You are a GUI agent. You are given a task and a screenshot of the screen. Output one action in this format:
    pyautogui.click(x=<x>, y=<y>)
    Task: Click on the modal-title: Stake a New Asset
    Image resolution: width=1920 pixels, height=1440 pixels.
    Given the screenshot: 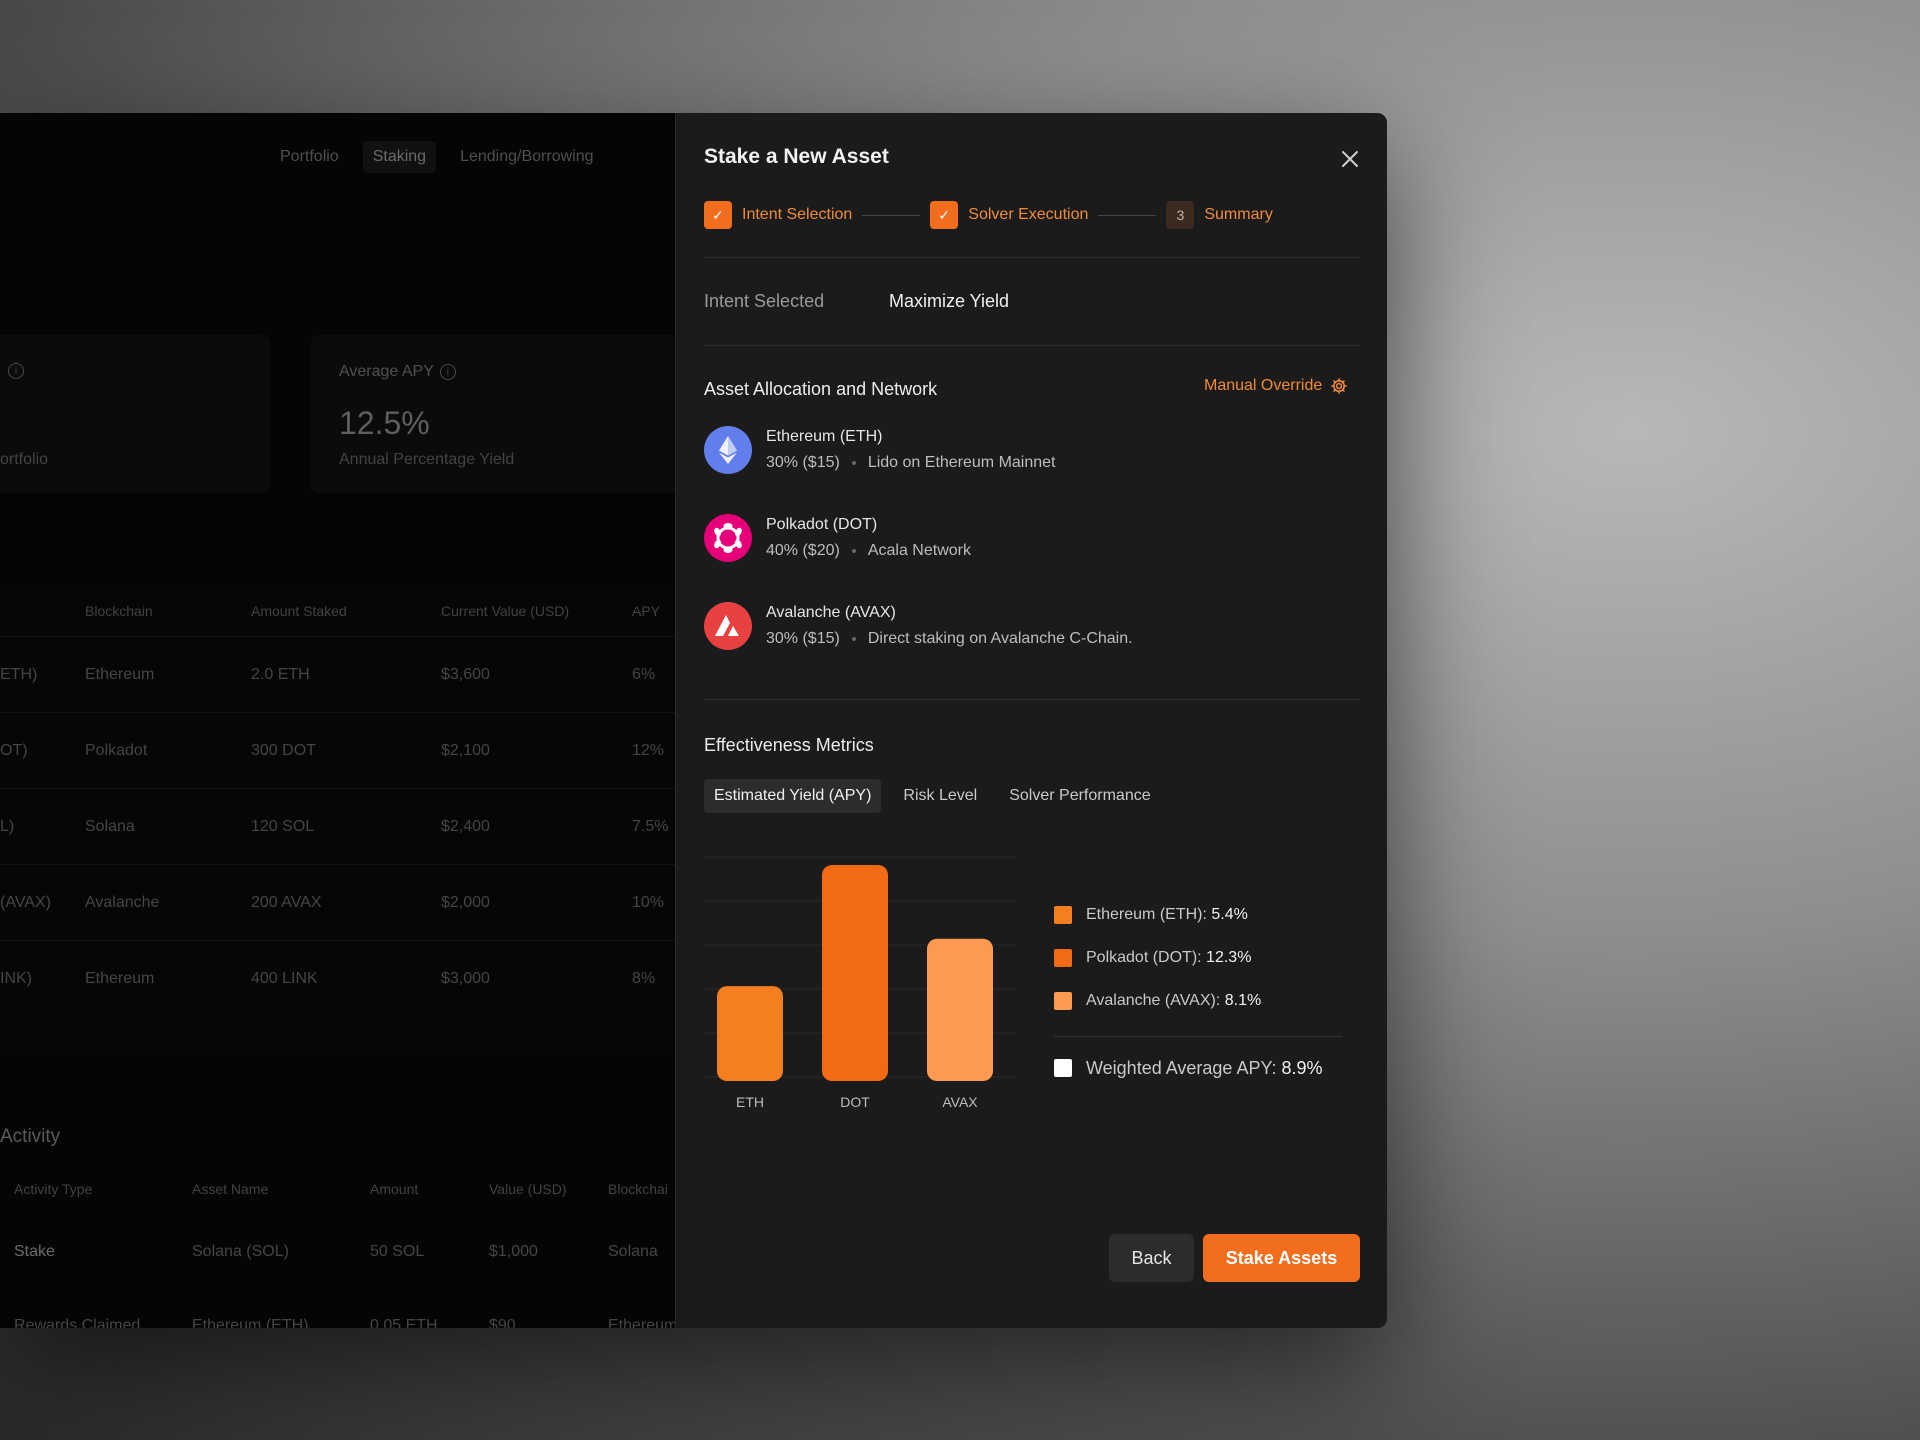 What is the action you would take?
    pyautogui.click(x=796, y=156)
    